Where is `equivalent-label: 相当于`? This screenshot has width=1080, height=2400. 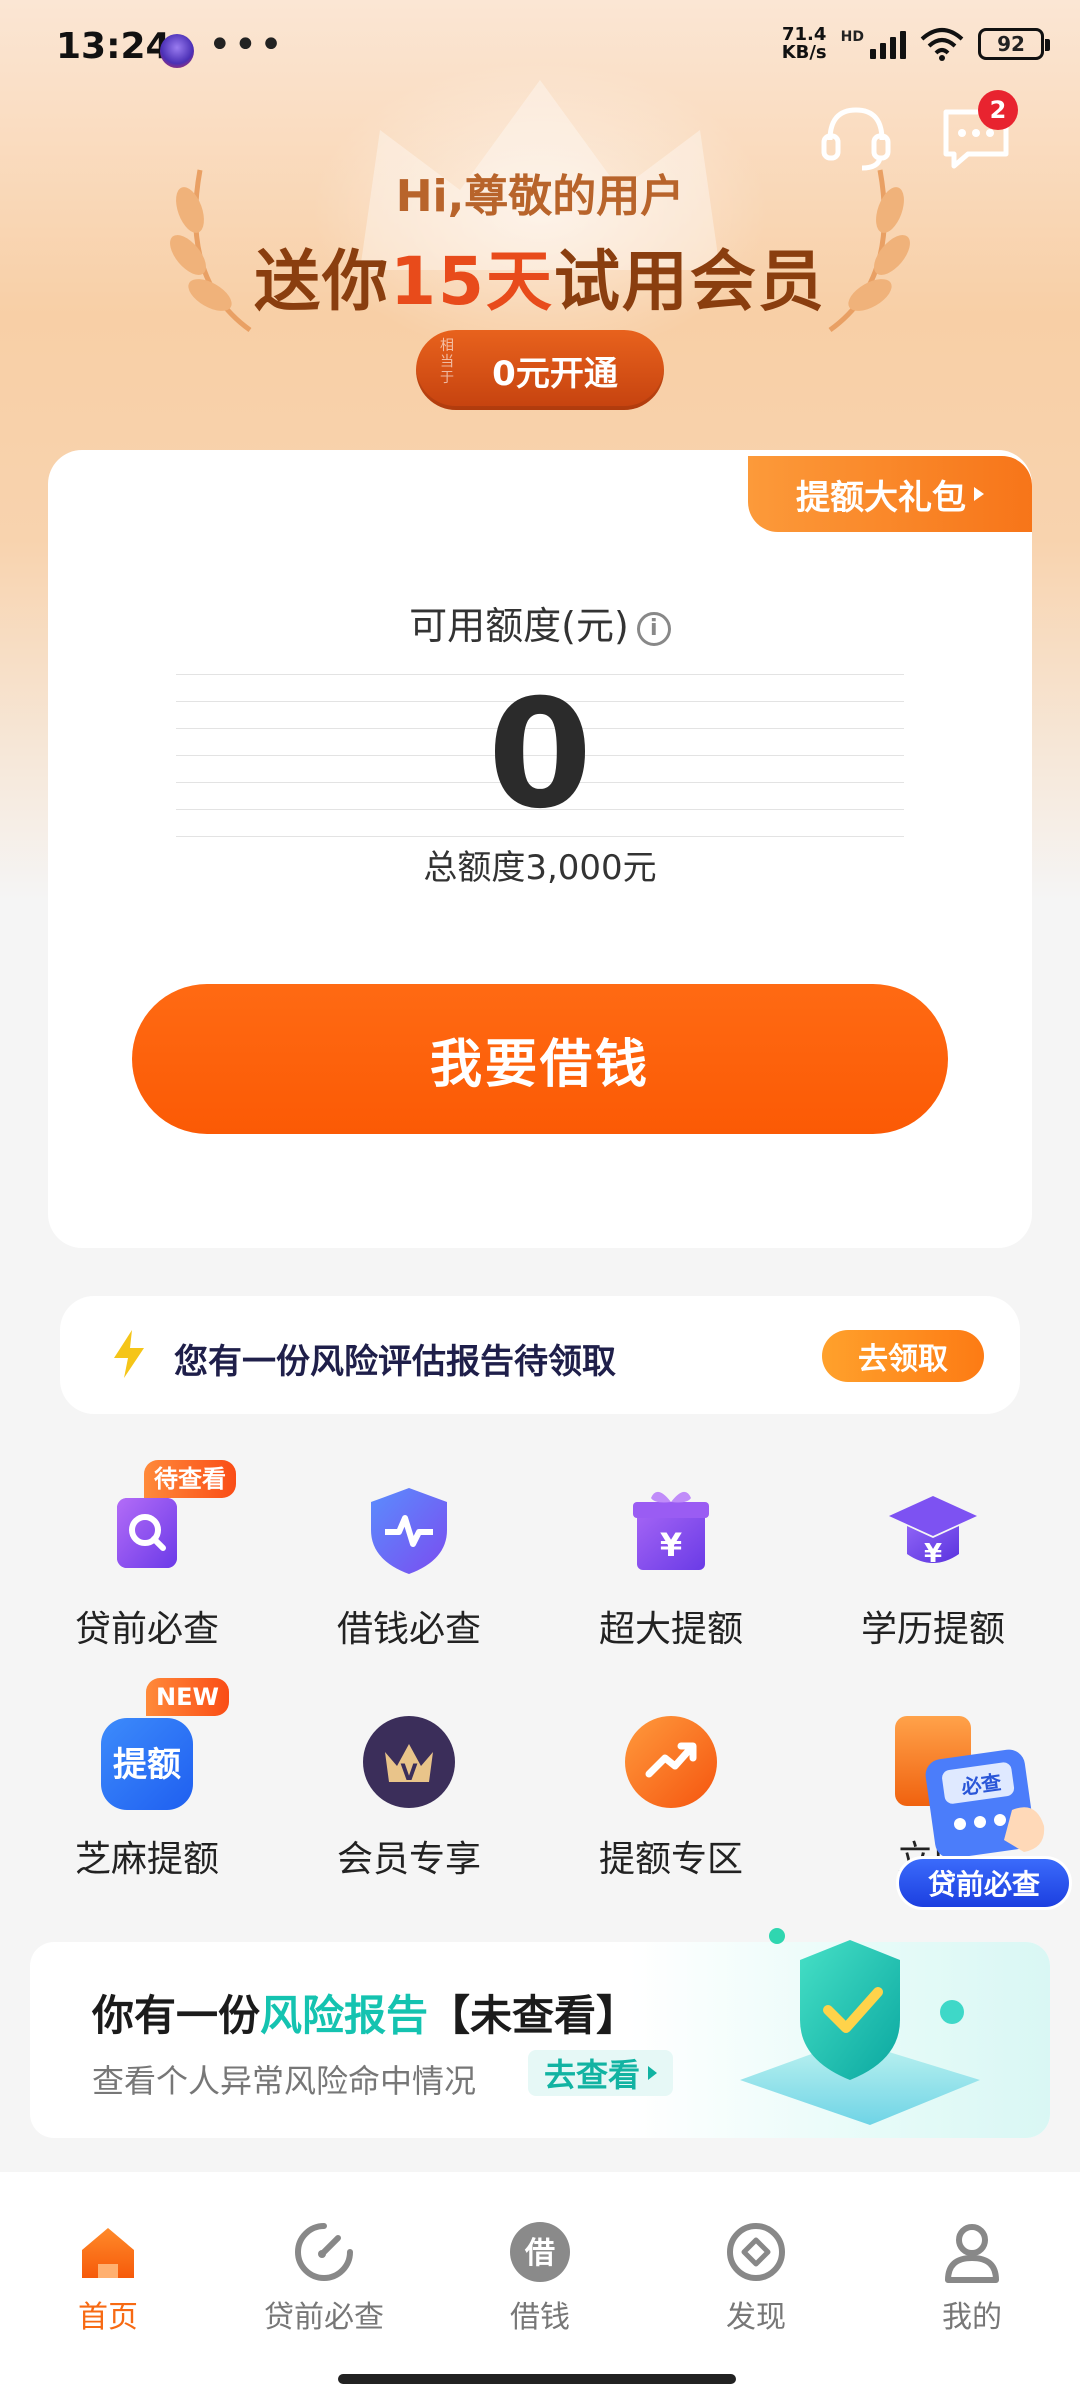
equivalent-label: 相当于 is located at coordinates (447, 362).